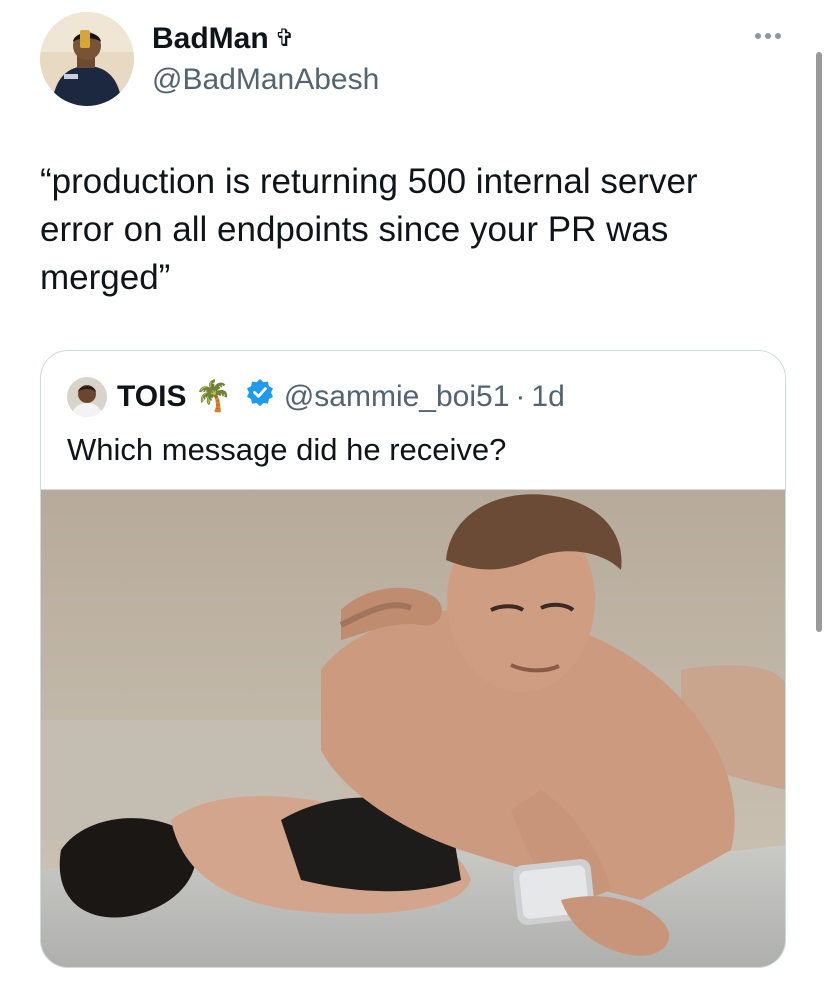  Describe the element at coordinates (768, 36) in the screenshot. I see `more-horizontal-icon` at that location.